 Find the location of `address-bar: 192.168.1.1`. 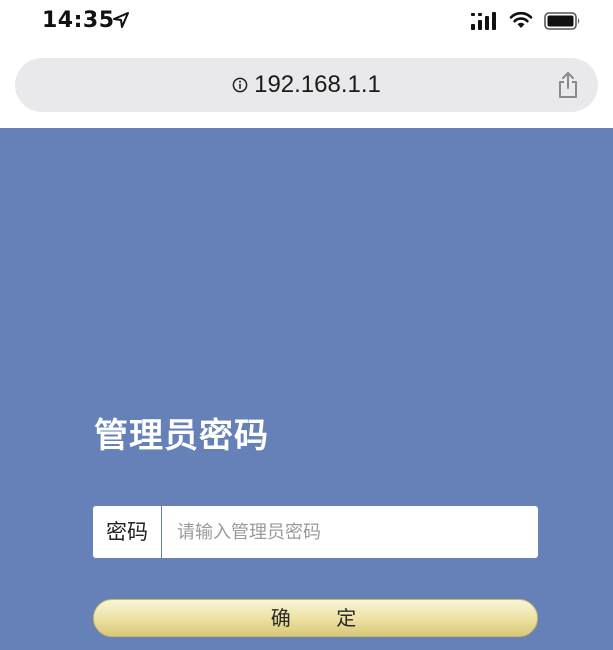

address-bar: 192.168.1.1 is located at coordinates (306, 85).